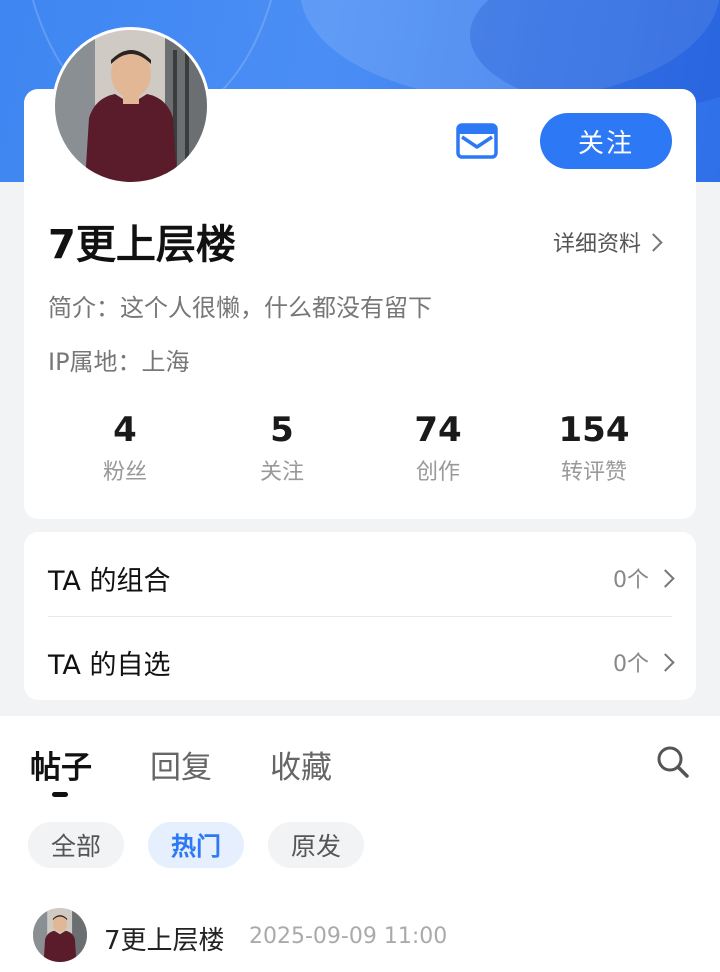 This screenshot has width=720, height=972. Describe the element at coordinates (316, 845) in the screenshot. I see `filter-original: 原发` at that location.